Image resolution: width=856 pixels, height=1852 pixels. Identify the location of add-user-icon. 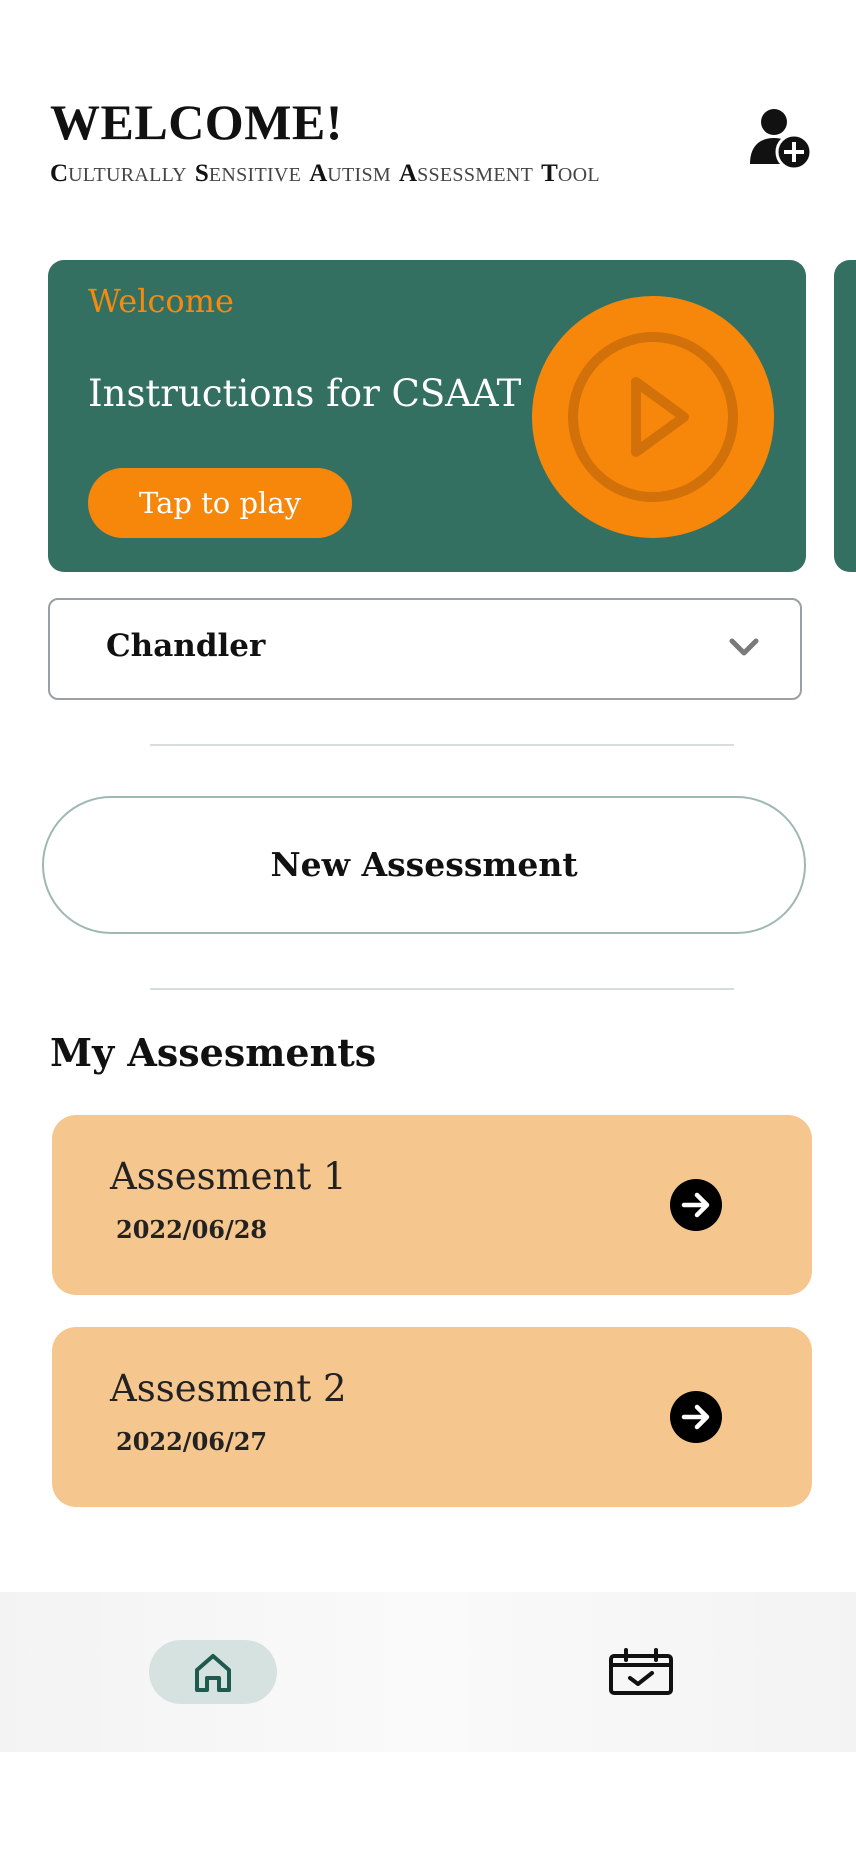
(781, 140).